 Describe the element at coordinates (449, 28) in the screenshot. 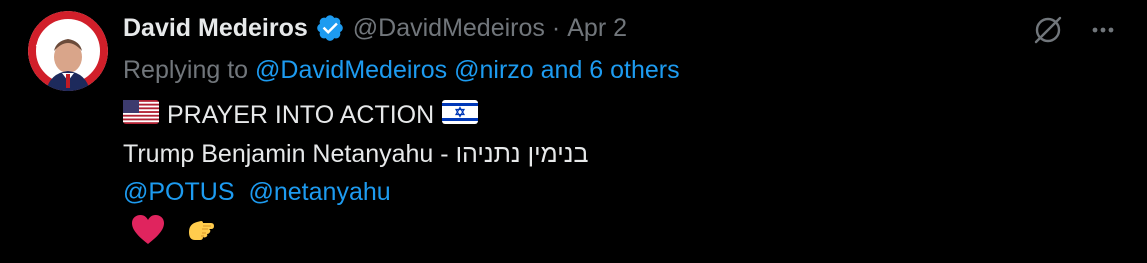

I see `author-handle: @DavidMedeiros` at that location.